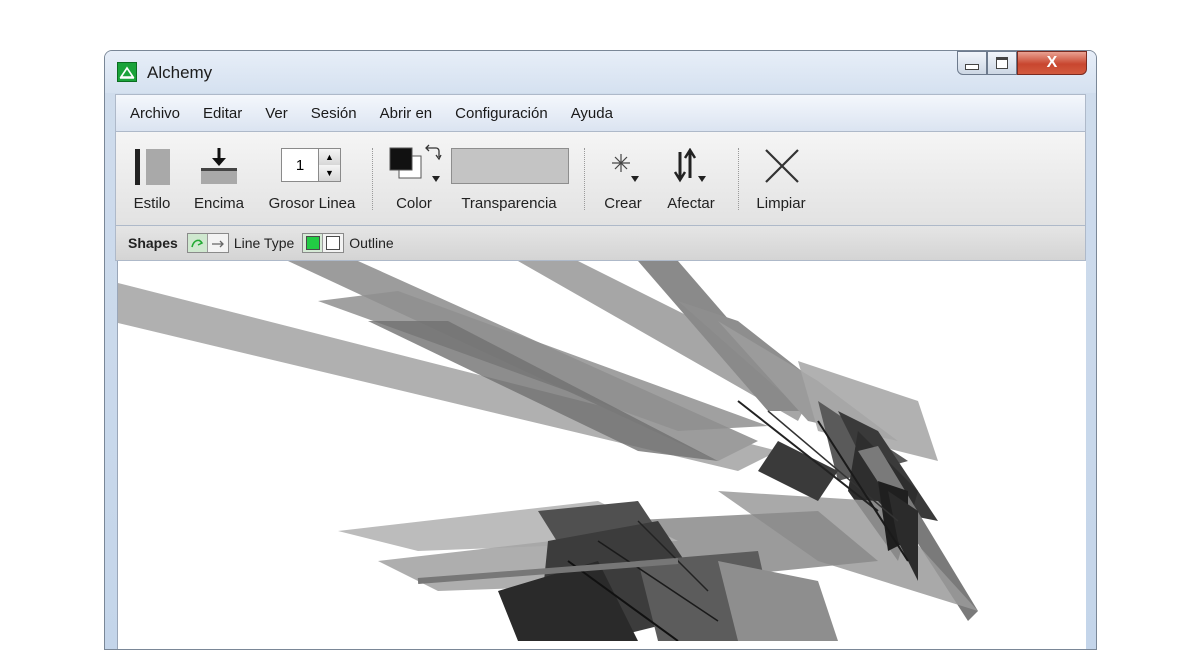 The height and width of the screenshot is (650, 1200). I want to click on stepper-down-icon: ▼, so click(329, 173).